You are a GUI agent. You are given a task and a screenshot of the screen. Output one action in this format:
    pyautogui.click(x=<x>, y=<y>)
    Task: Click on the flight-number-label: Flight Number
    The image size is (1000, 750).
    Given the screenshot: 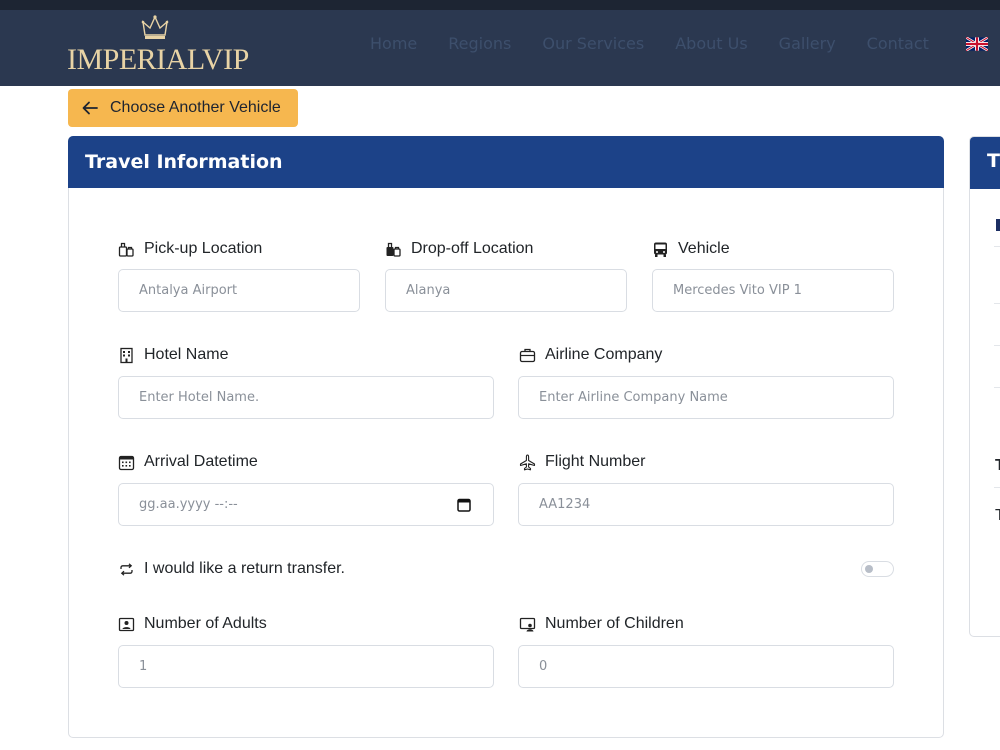 What is the action you would take?
    pyautogui.click(x=581, y=462)
    